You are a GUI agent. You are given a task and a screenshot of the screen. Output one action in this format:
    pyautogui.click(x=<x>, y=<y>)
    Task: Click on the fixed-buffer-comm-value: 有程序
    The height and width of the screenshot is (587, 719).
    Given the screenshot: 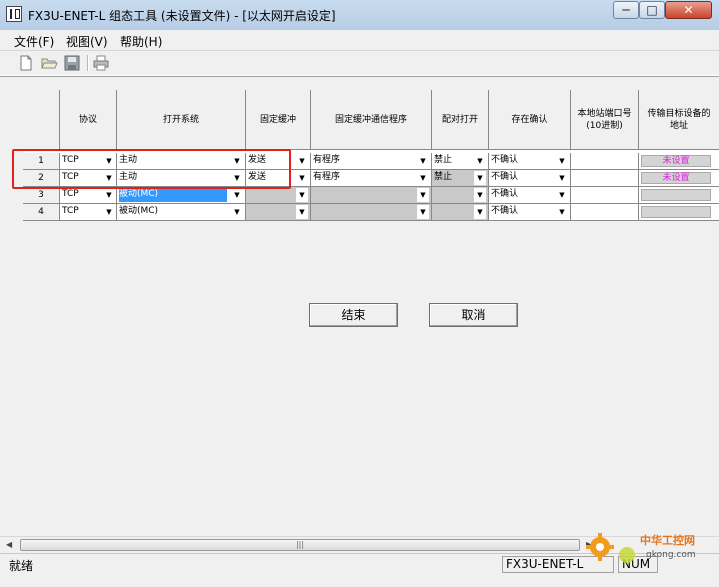 What is the action you would take?
    pyautogui.click(x=327, y=160)
    